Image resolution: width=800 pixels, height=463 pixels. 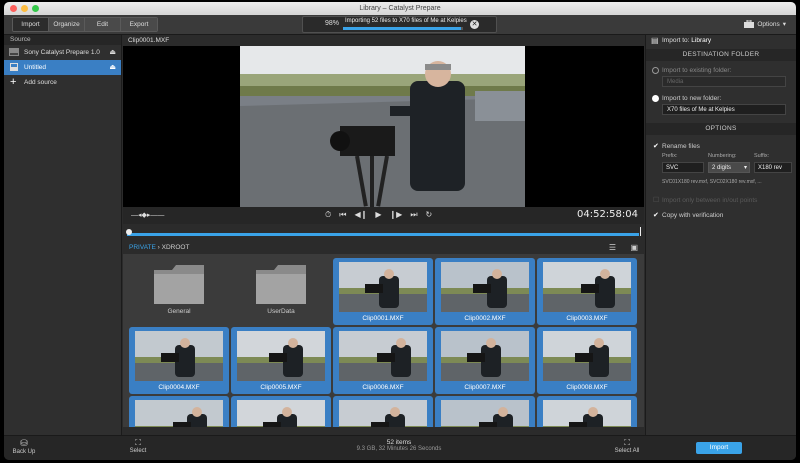 What do you see at coordinates (413, 215) in the screenshot?
I see `go-to-end-icon: ⏭` at bounding box center [413, 215].